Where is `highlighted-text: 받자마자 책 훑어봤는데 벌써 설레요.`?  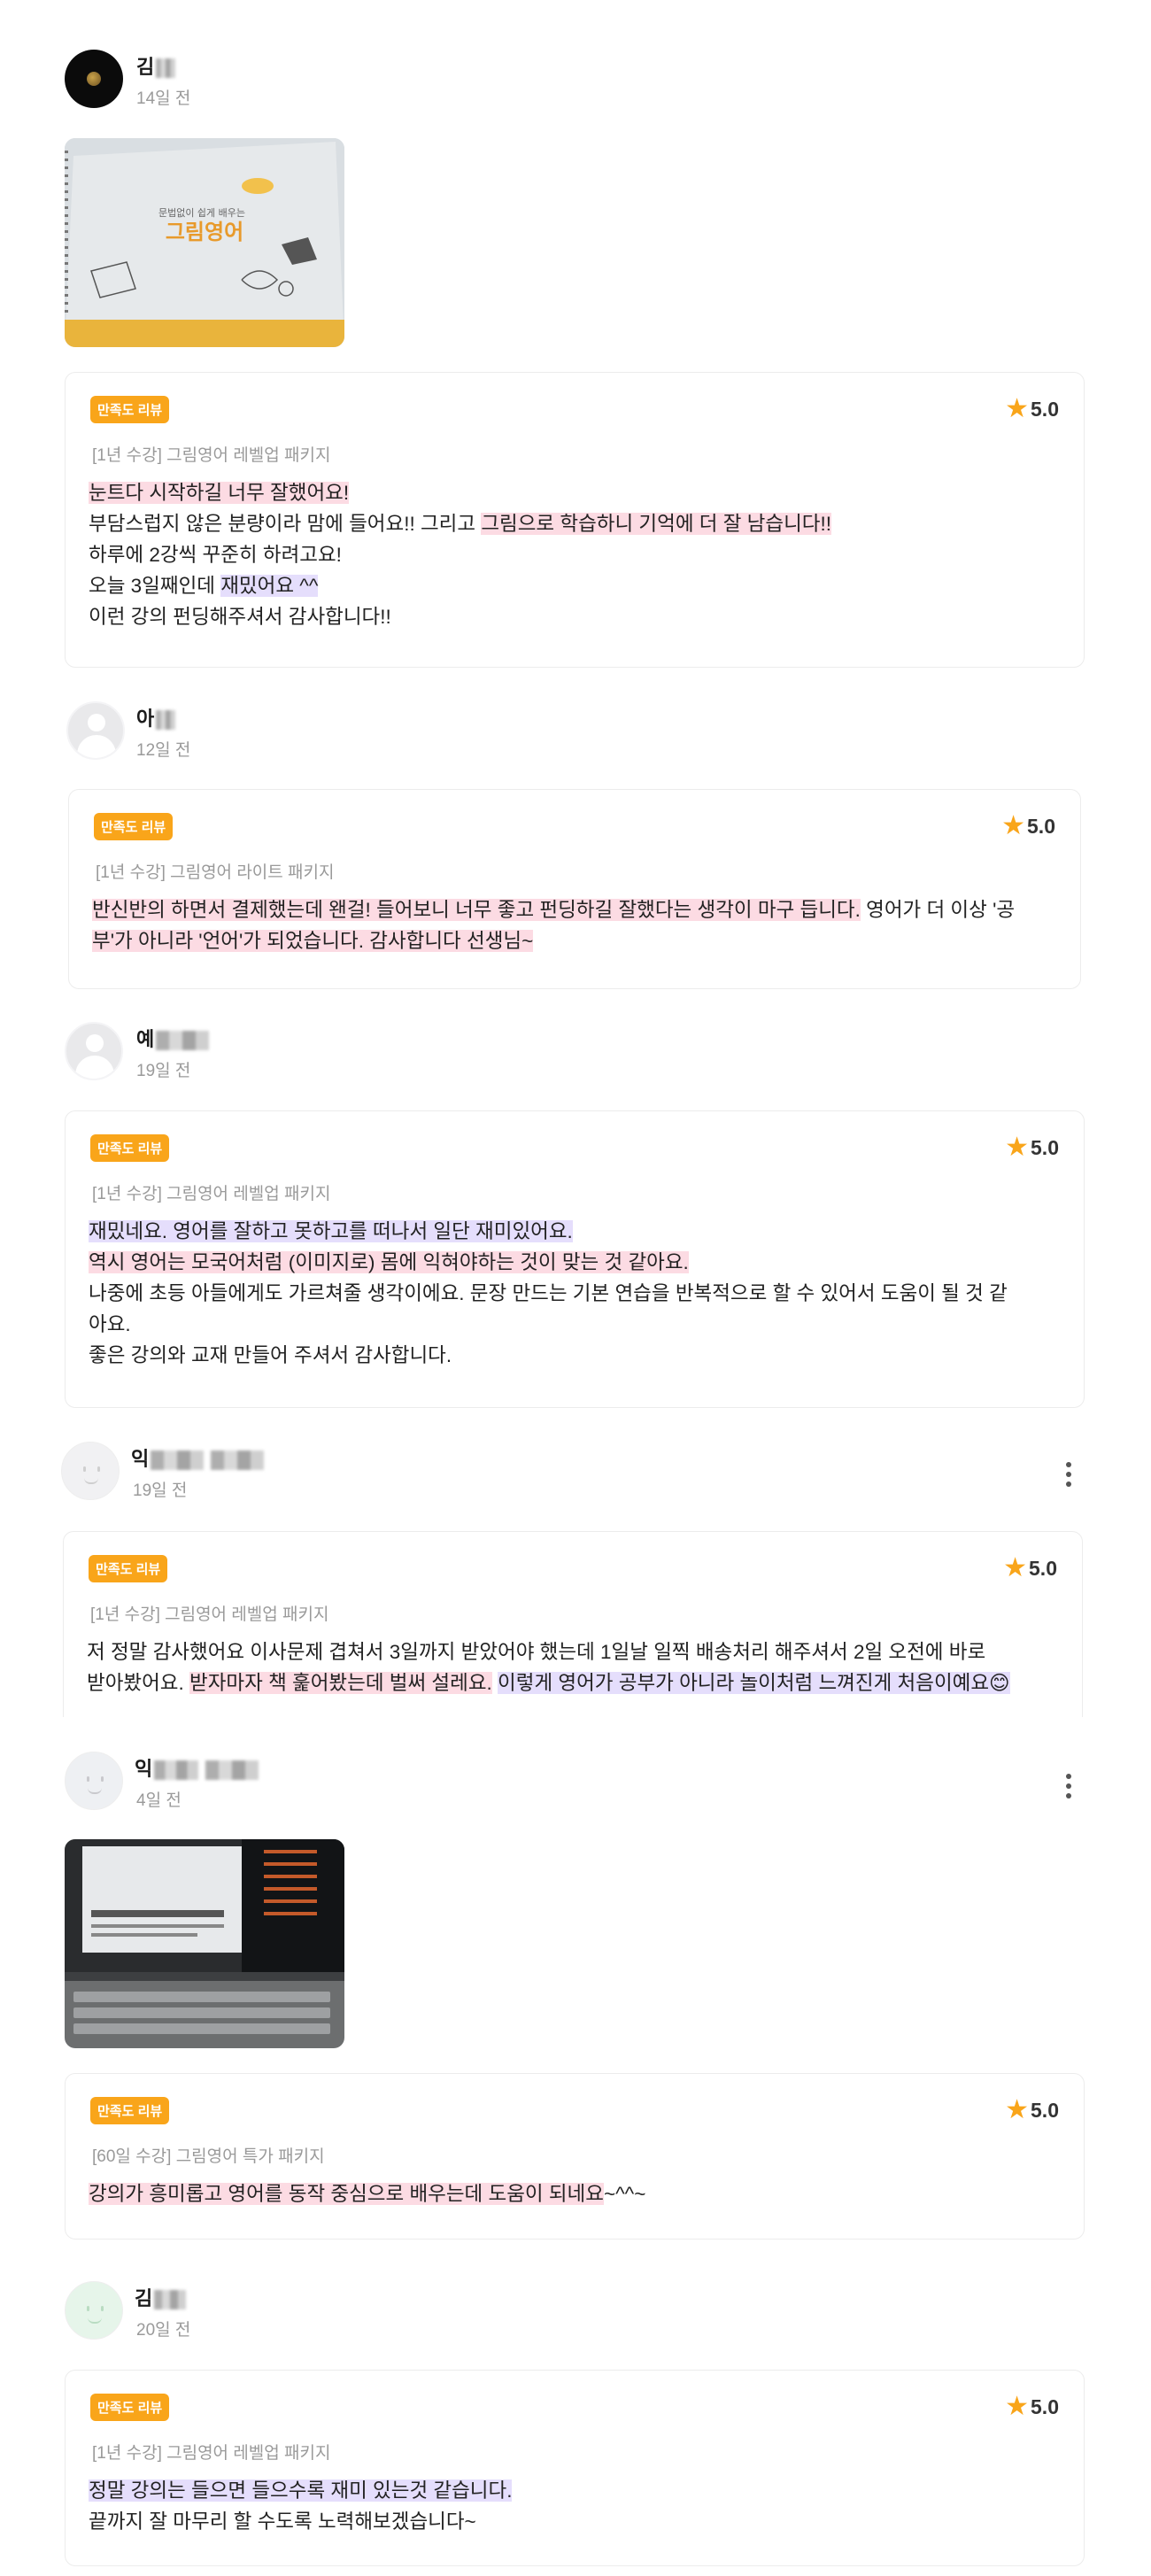 highlighted-text: 받자마자 책 훑어봤는데 벌써 설레요. is located at coordinates (341, 1683).